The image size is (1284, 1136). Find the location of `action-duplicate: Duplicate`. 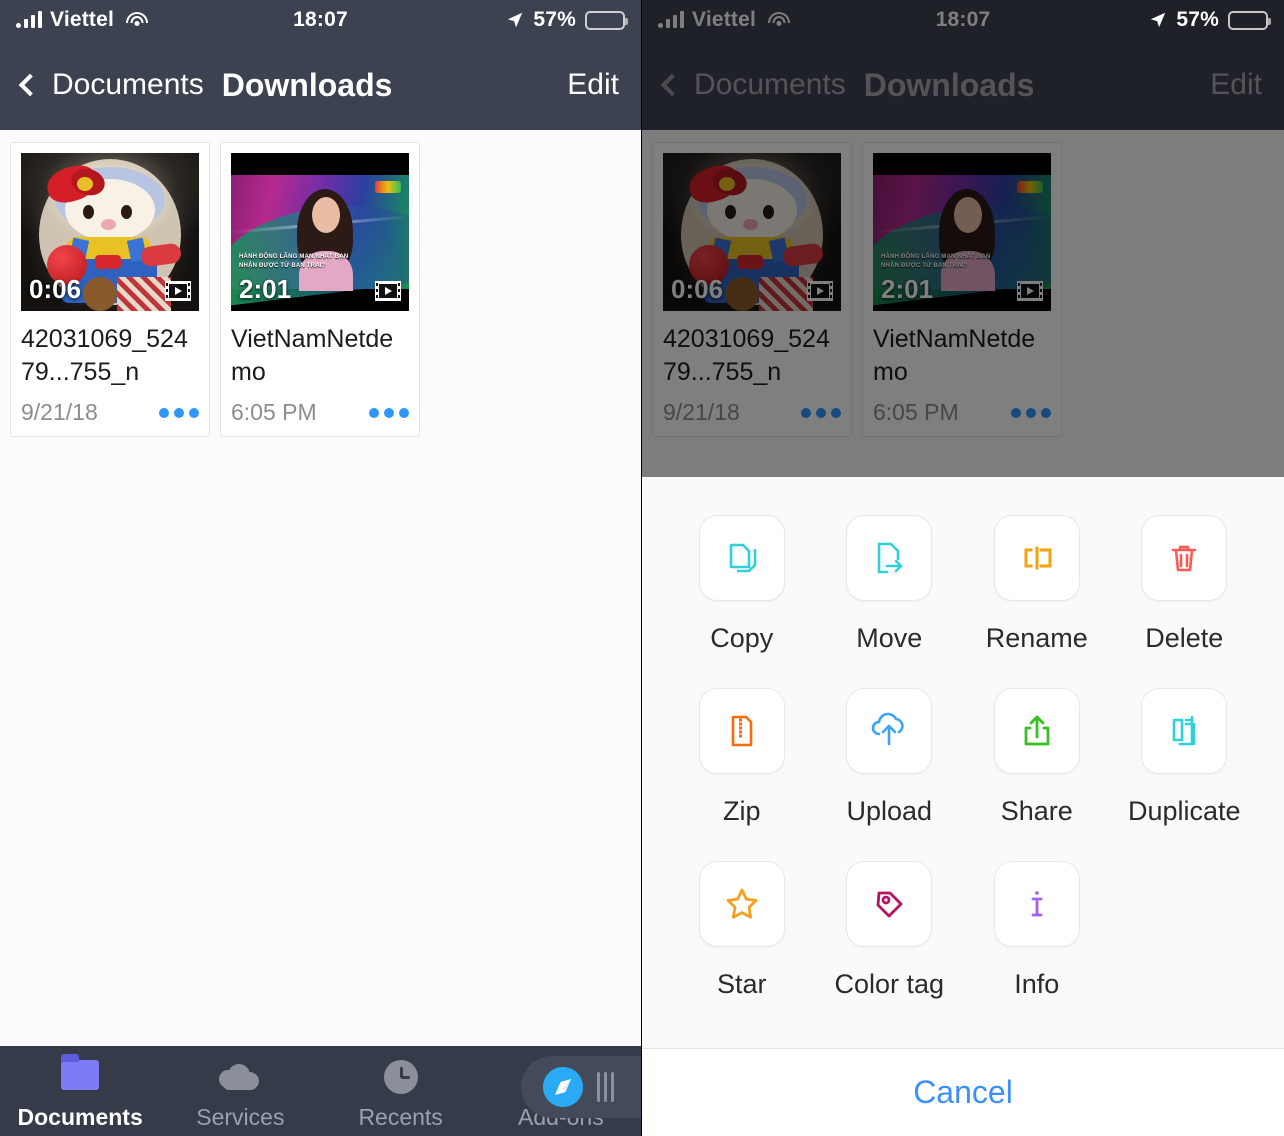

action-duplicate: Duplicate is located at coordinates (1185, 757).